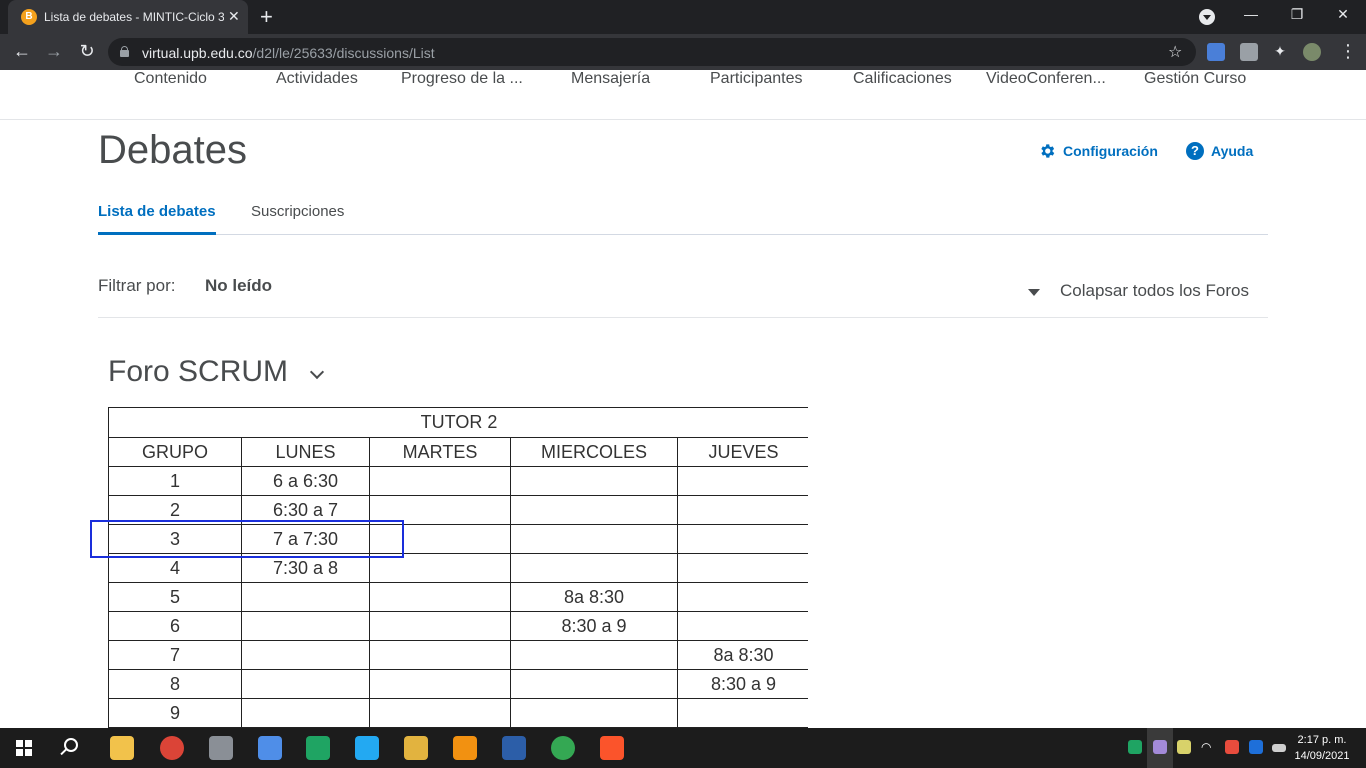  What do you see at coordinates (175, 452) in the screenshot?
I see `column-header: GRUPO` at bounding box center [175, 452].